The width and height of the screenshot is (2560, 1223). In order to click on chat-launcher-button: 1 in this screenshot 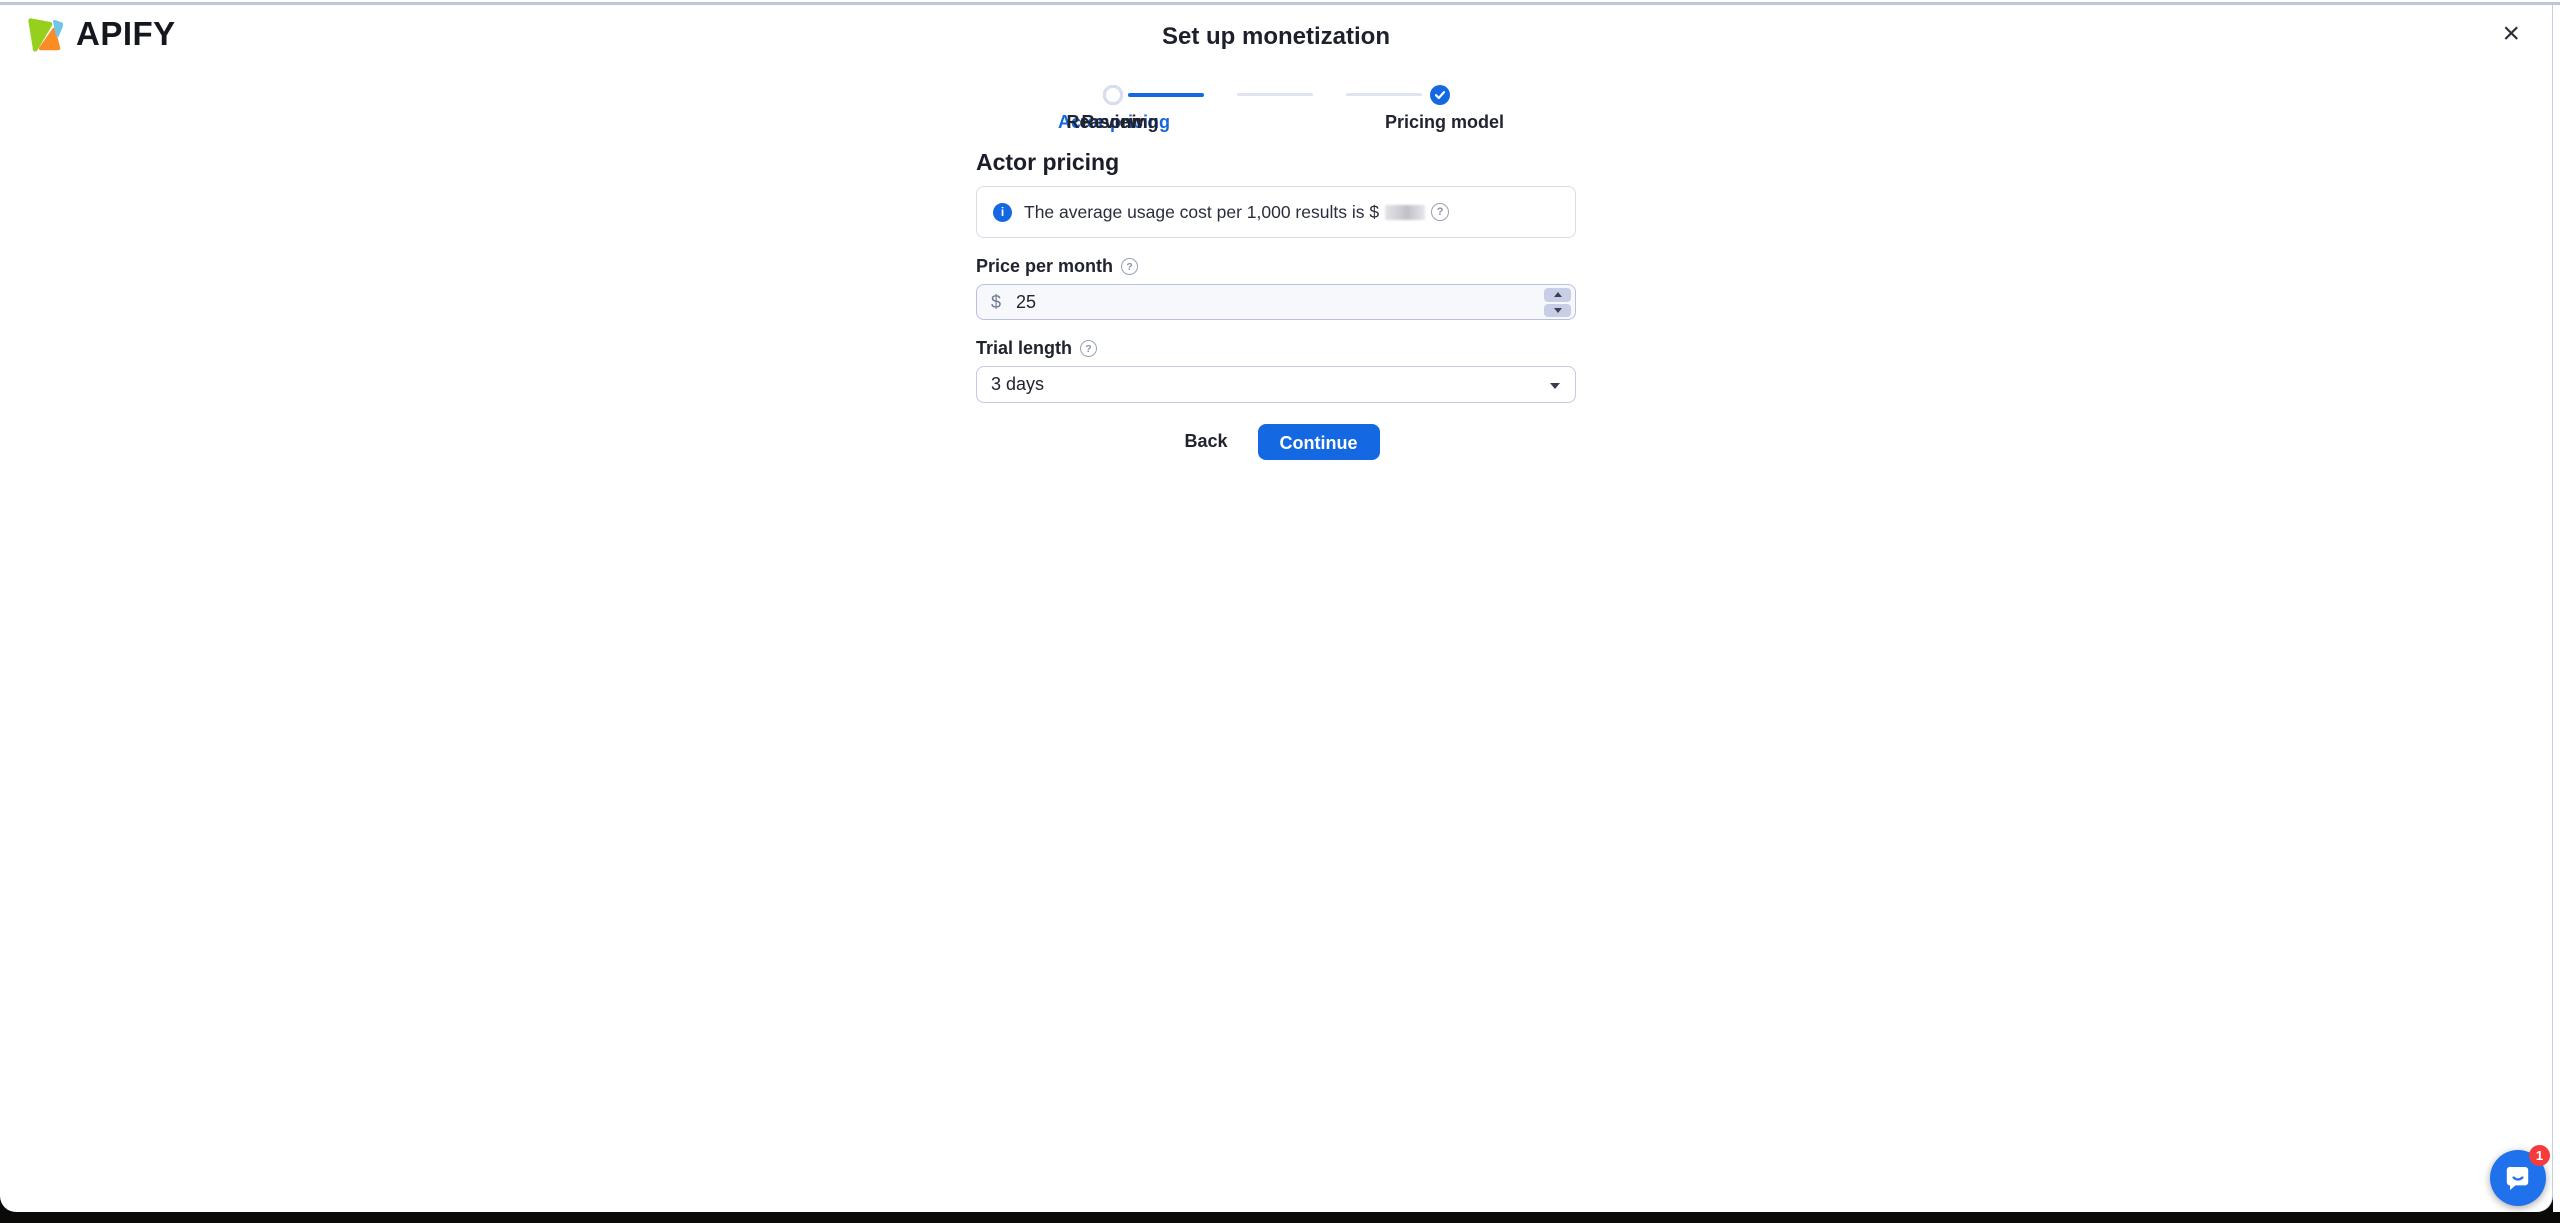, I will do `click(2520, 1175)`.